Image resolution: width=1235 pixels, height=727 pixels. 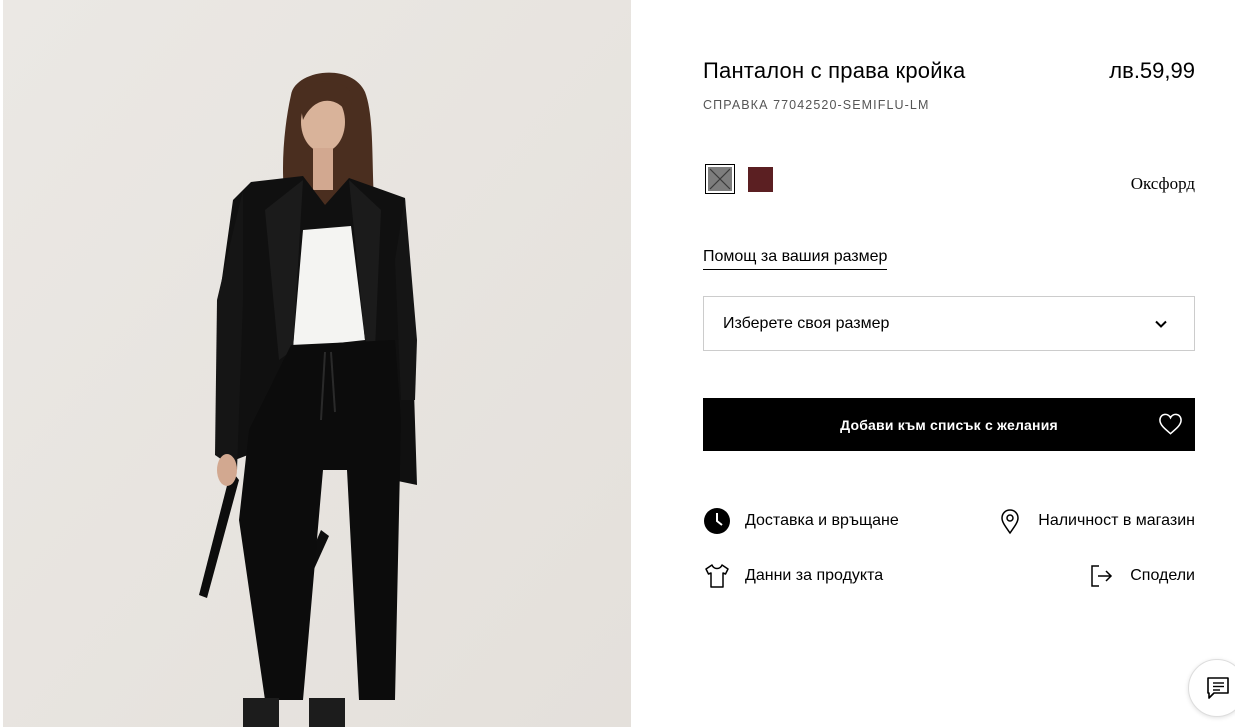 What do you see at coordinates (1102, 576) in the screenshot?
I see `share-icon` at bounding box center [1102, 576].